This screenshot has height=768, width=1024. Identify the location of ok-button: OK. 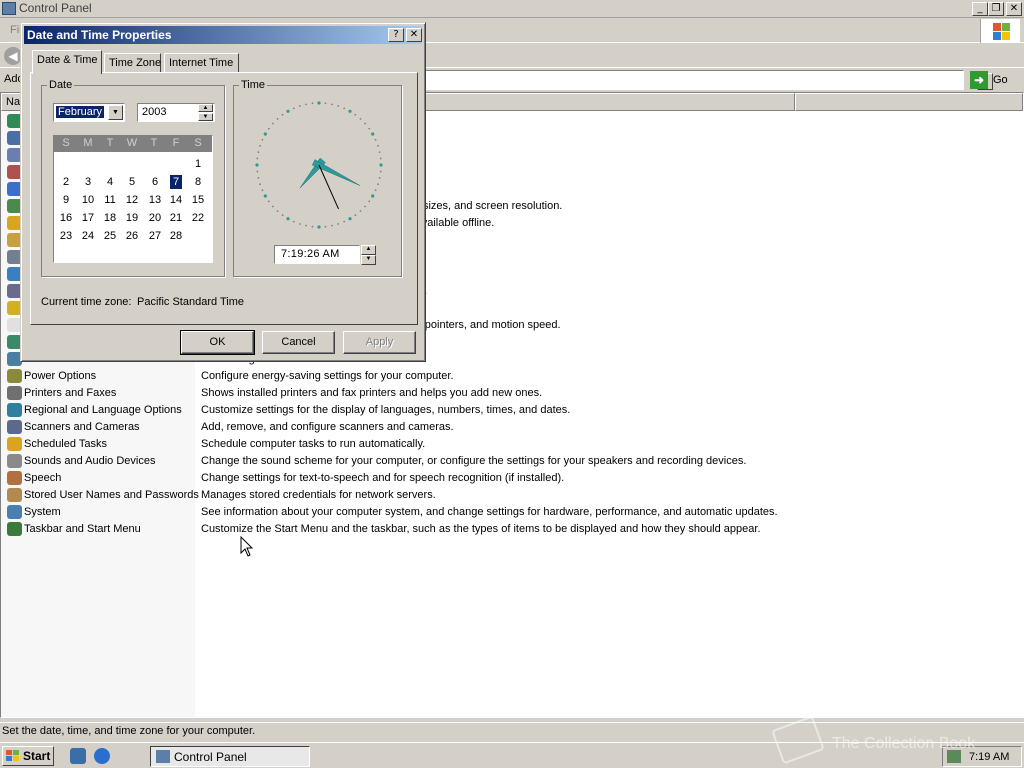
(217, 342).